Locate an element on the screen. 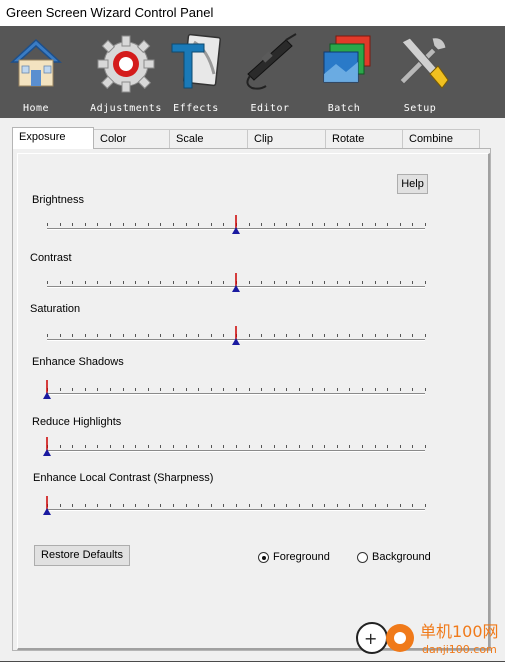  tab-clip-label: Clip is located at coordinates (263, 139).